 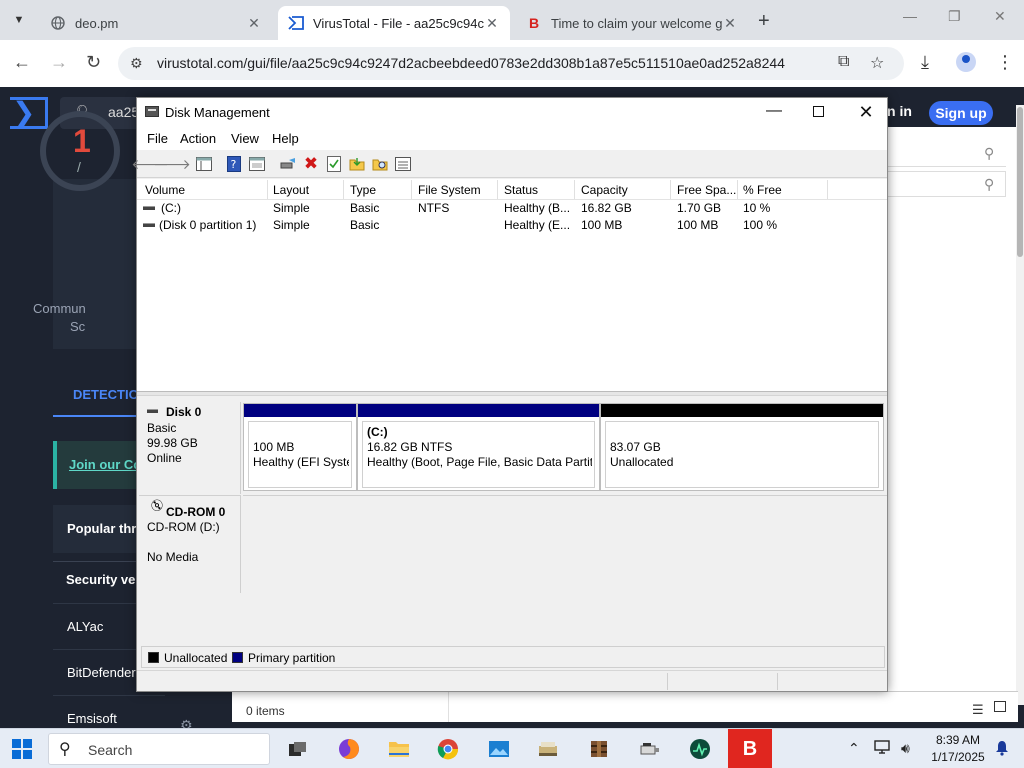 I want to click on title-bar: Disk Management — ✕, so click(x=512, y=112).